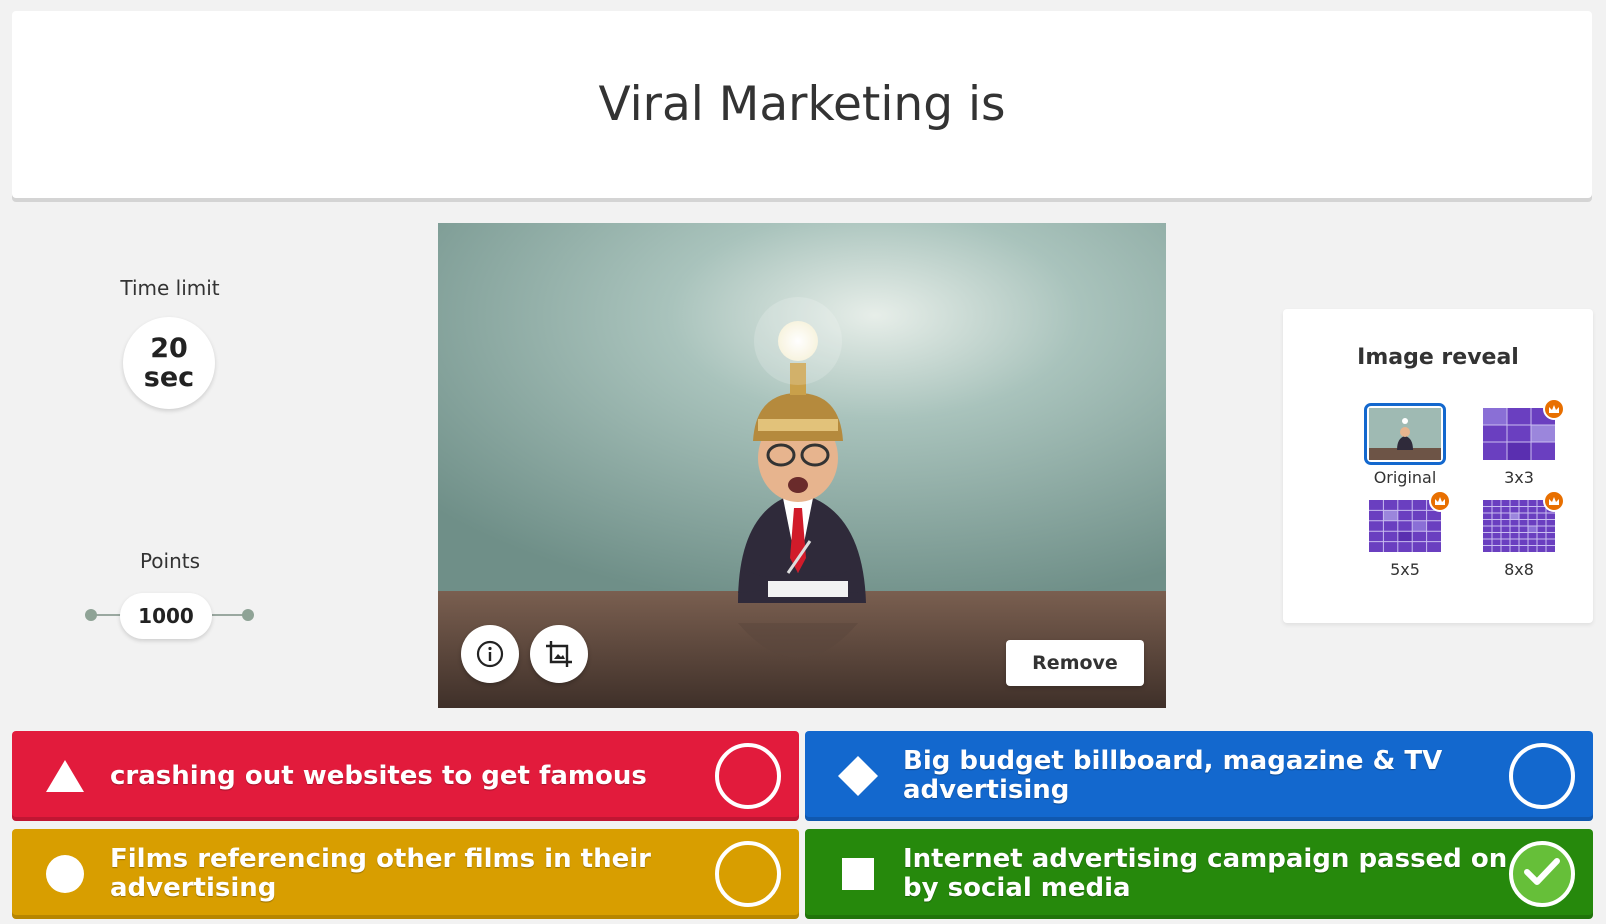 Image resolution: width=1606 pixels, height=924 pixels. I want to click on info-icon, so click(490, 654).